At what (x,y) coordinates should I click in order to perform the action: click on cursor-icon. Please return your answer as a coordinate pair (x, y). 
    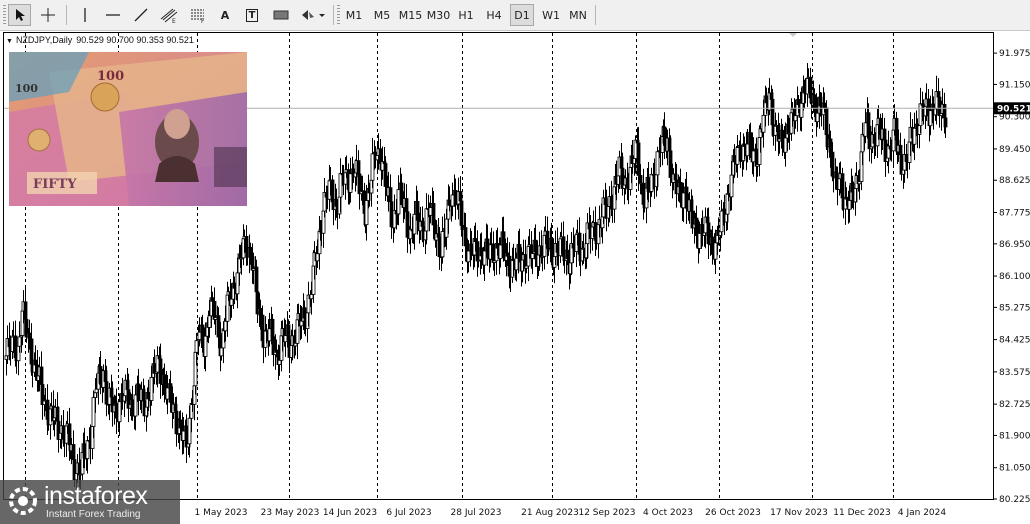
    Looking at the image, I should click on (19, 15).